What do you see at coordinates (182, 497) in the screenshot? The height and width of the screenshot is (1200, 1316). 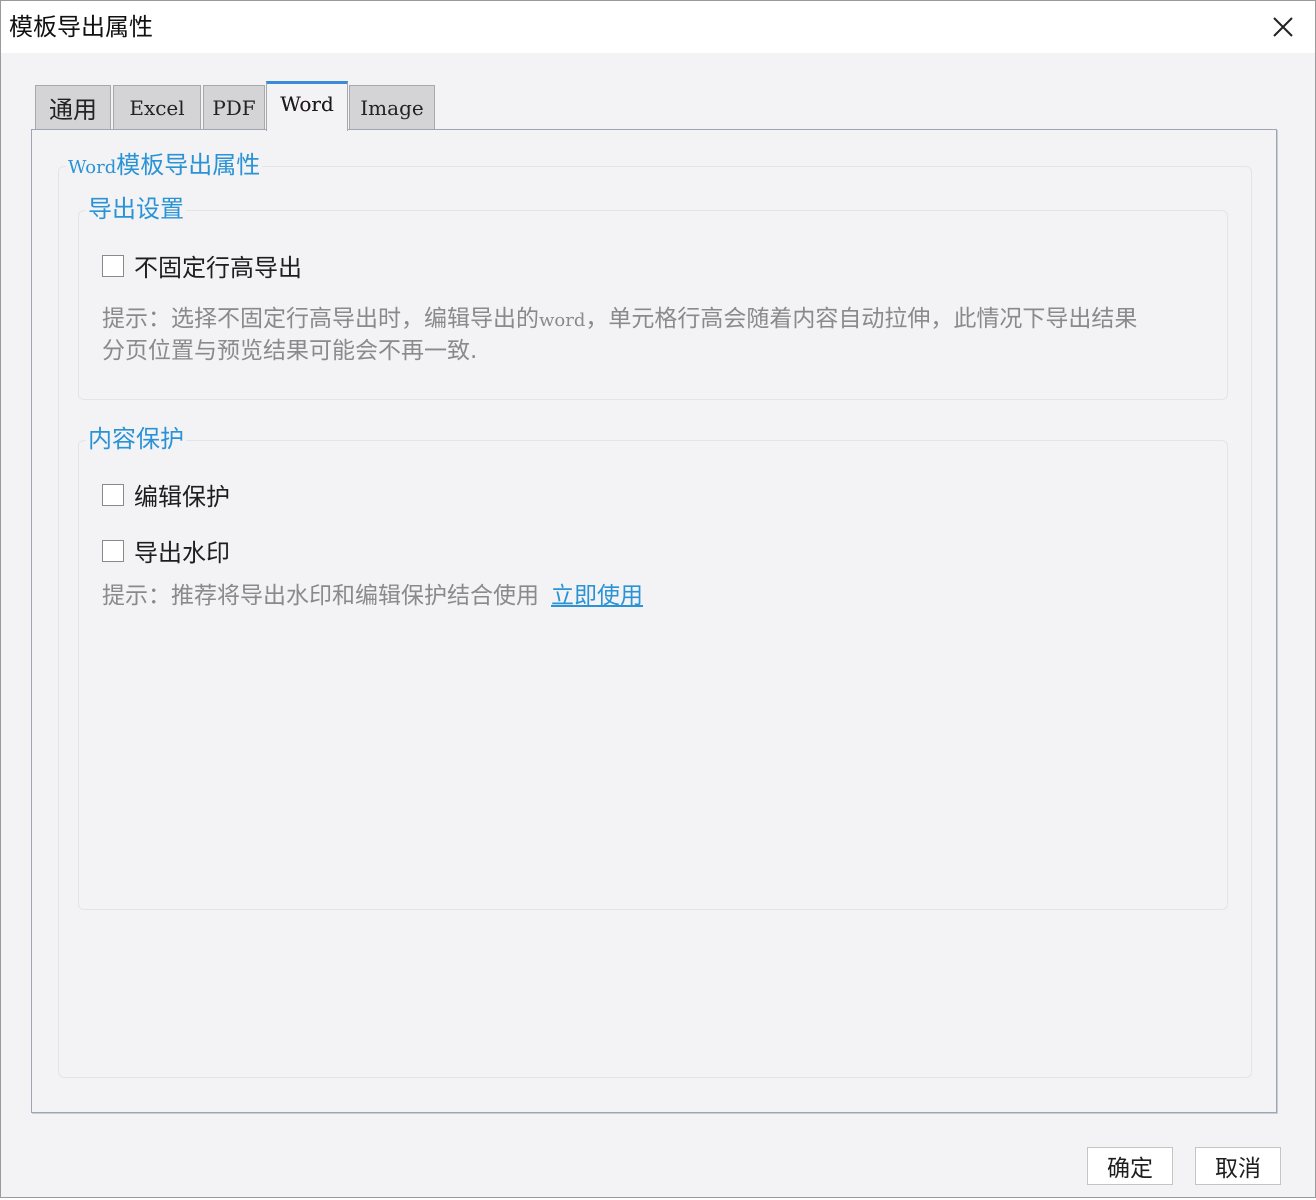 I see `edit-protection-label: 编辑保护` at bounding box center [182, 497].